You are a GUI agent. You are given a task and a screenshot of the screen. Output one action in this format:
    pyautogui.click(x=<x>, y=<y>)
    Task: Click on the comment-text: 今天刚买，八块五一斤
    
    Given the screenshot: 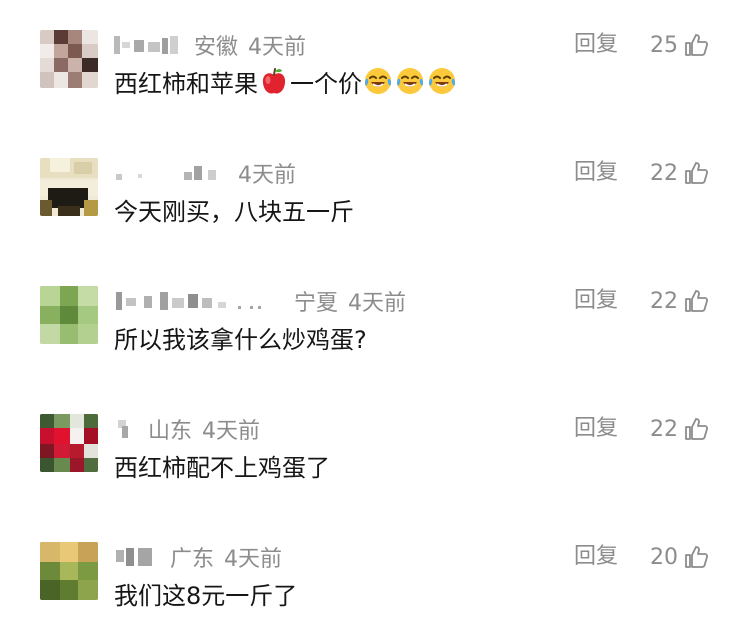 What is the action you would take?
    pyautogui.click(x=234, y=211)
    